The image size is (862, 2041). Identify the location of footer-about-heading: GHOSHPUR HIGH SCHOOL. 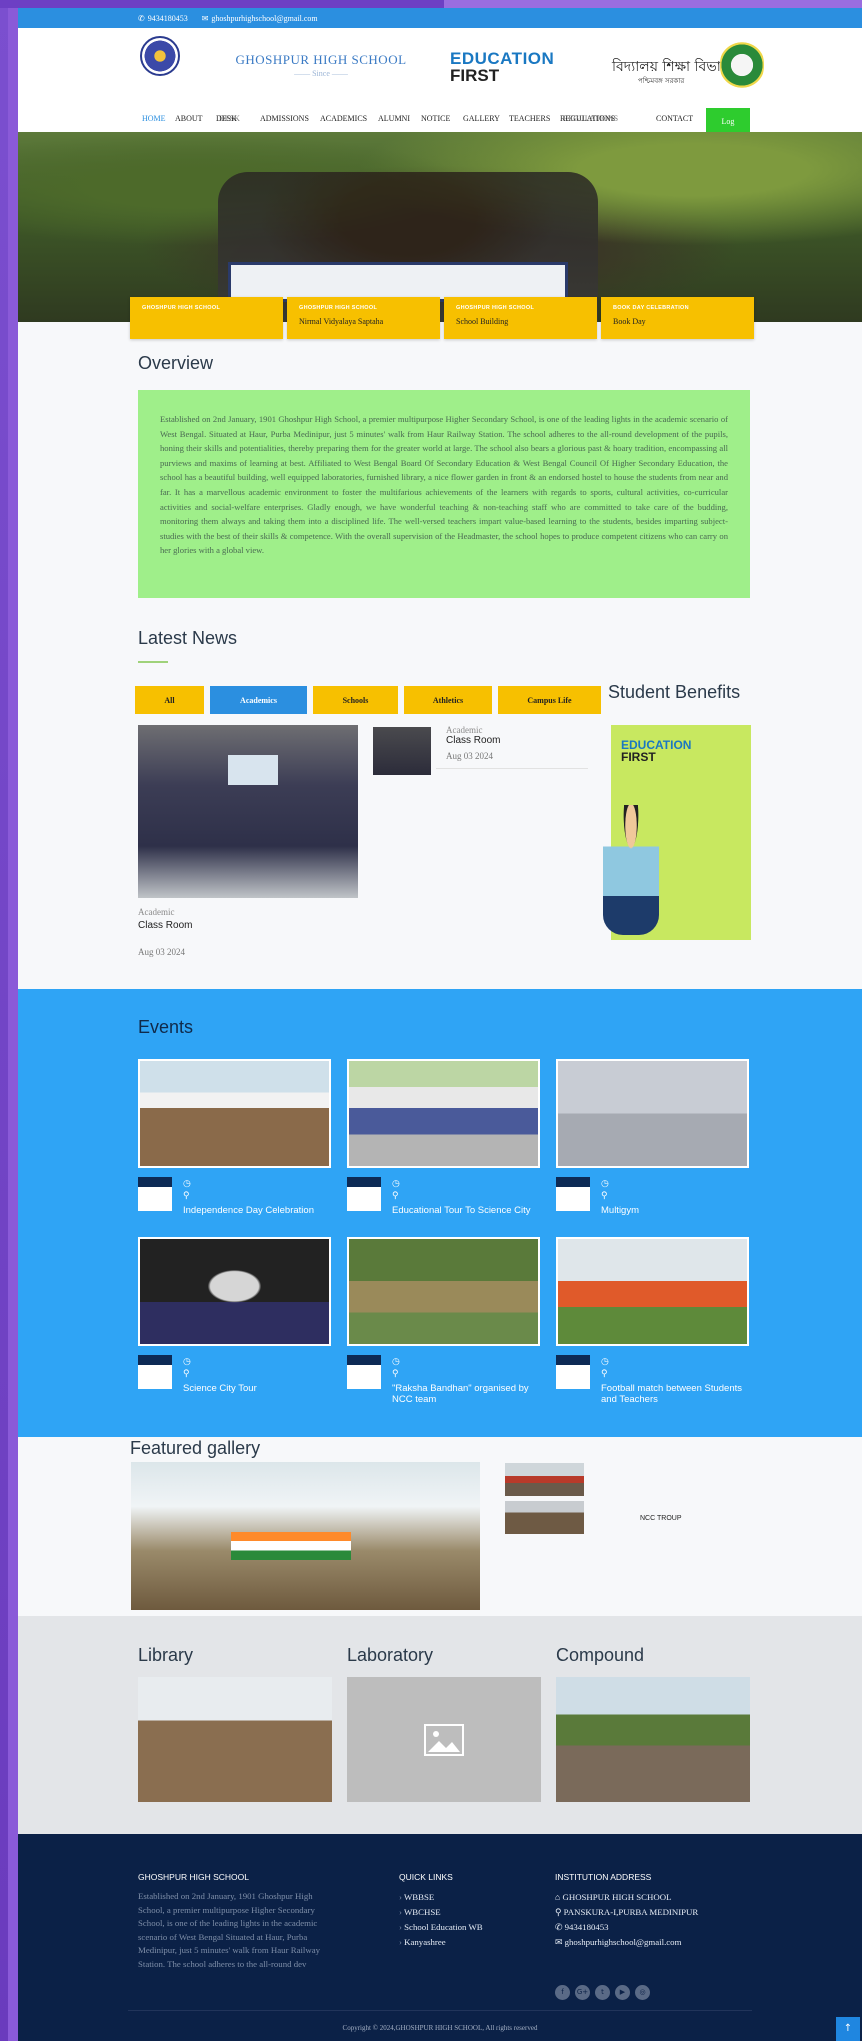
(193, 1877).